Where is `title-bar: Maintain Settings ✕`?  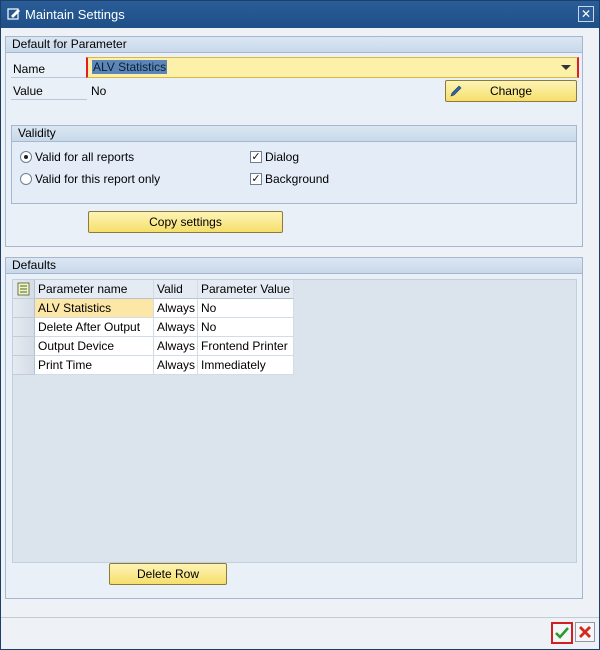 title-bar: Maintain Settings ✕ is located at coordinates (300, 14).